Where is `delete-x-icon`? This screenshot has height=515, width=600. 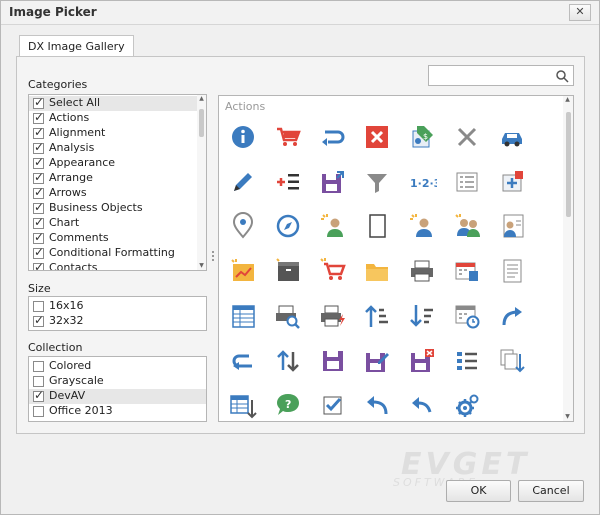
delete-x-icon is located at coordinates (377, 137).